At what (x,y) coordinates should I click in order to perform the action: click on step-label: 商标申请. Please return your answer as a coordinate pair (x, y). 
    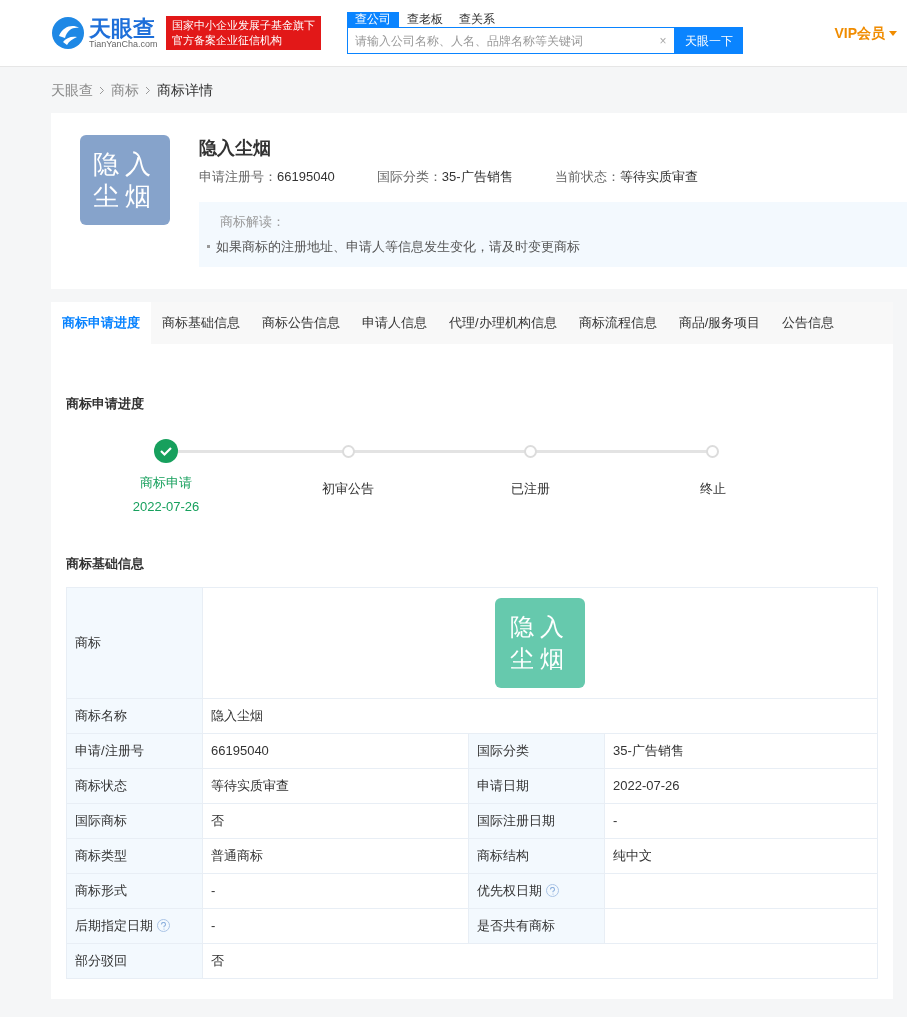
    Looking at the image, I should click on (166, 483).